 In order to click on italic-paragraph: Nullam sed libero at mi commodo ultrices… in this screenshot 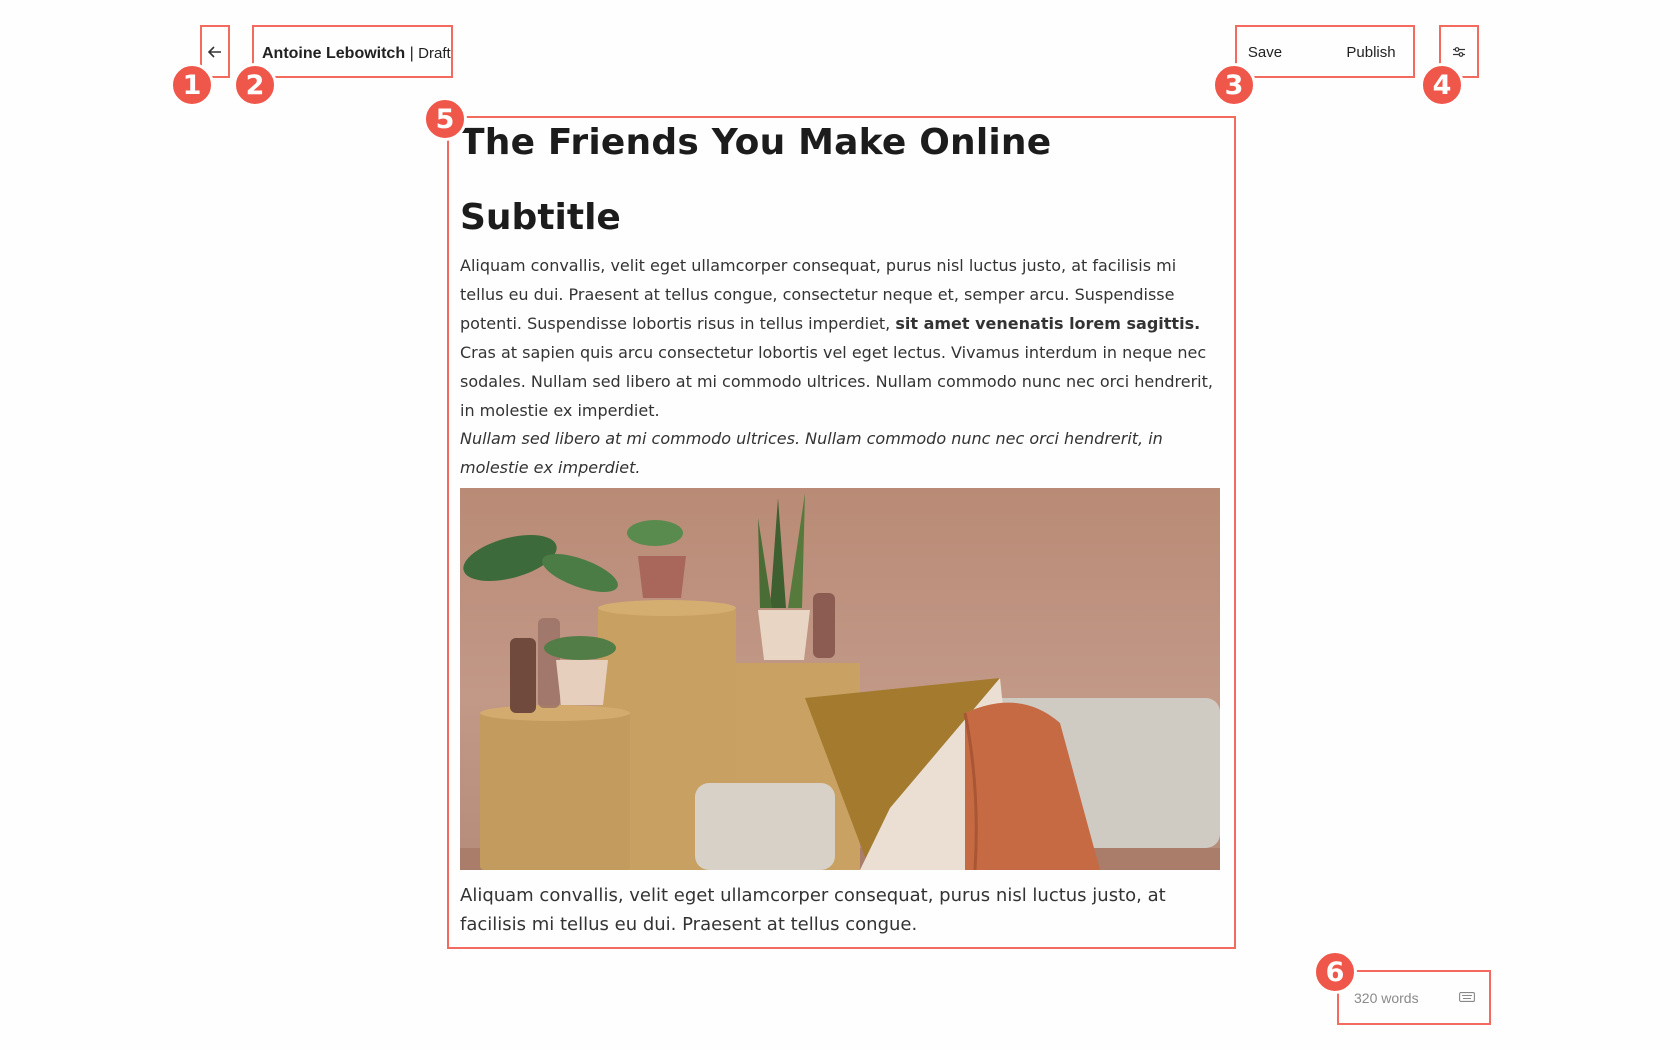, I will do `click(840, 453)`.